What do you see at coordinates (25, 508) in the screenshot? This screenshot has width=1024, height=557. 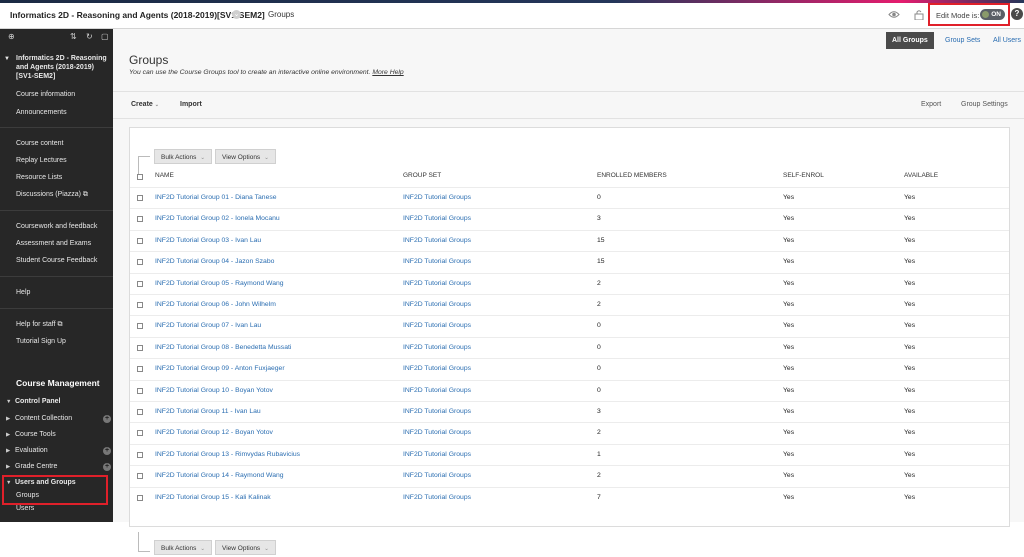 I see `sidebar-item-users: Users` at bounding box center [25, 508].